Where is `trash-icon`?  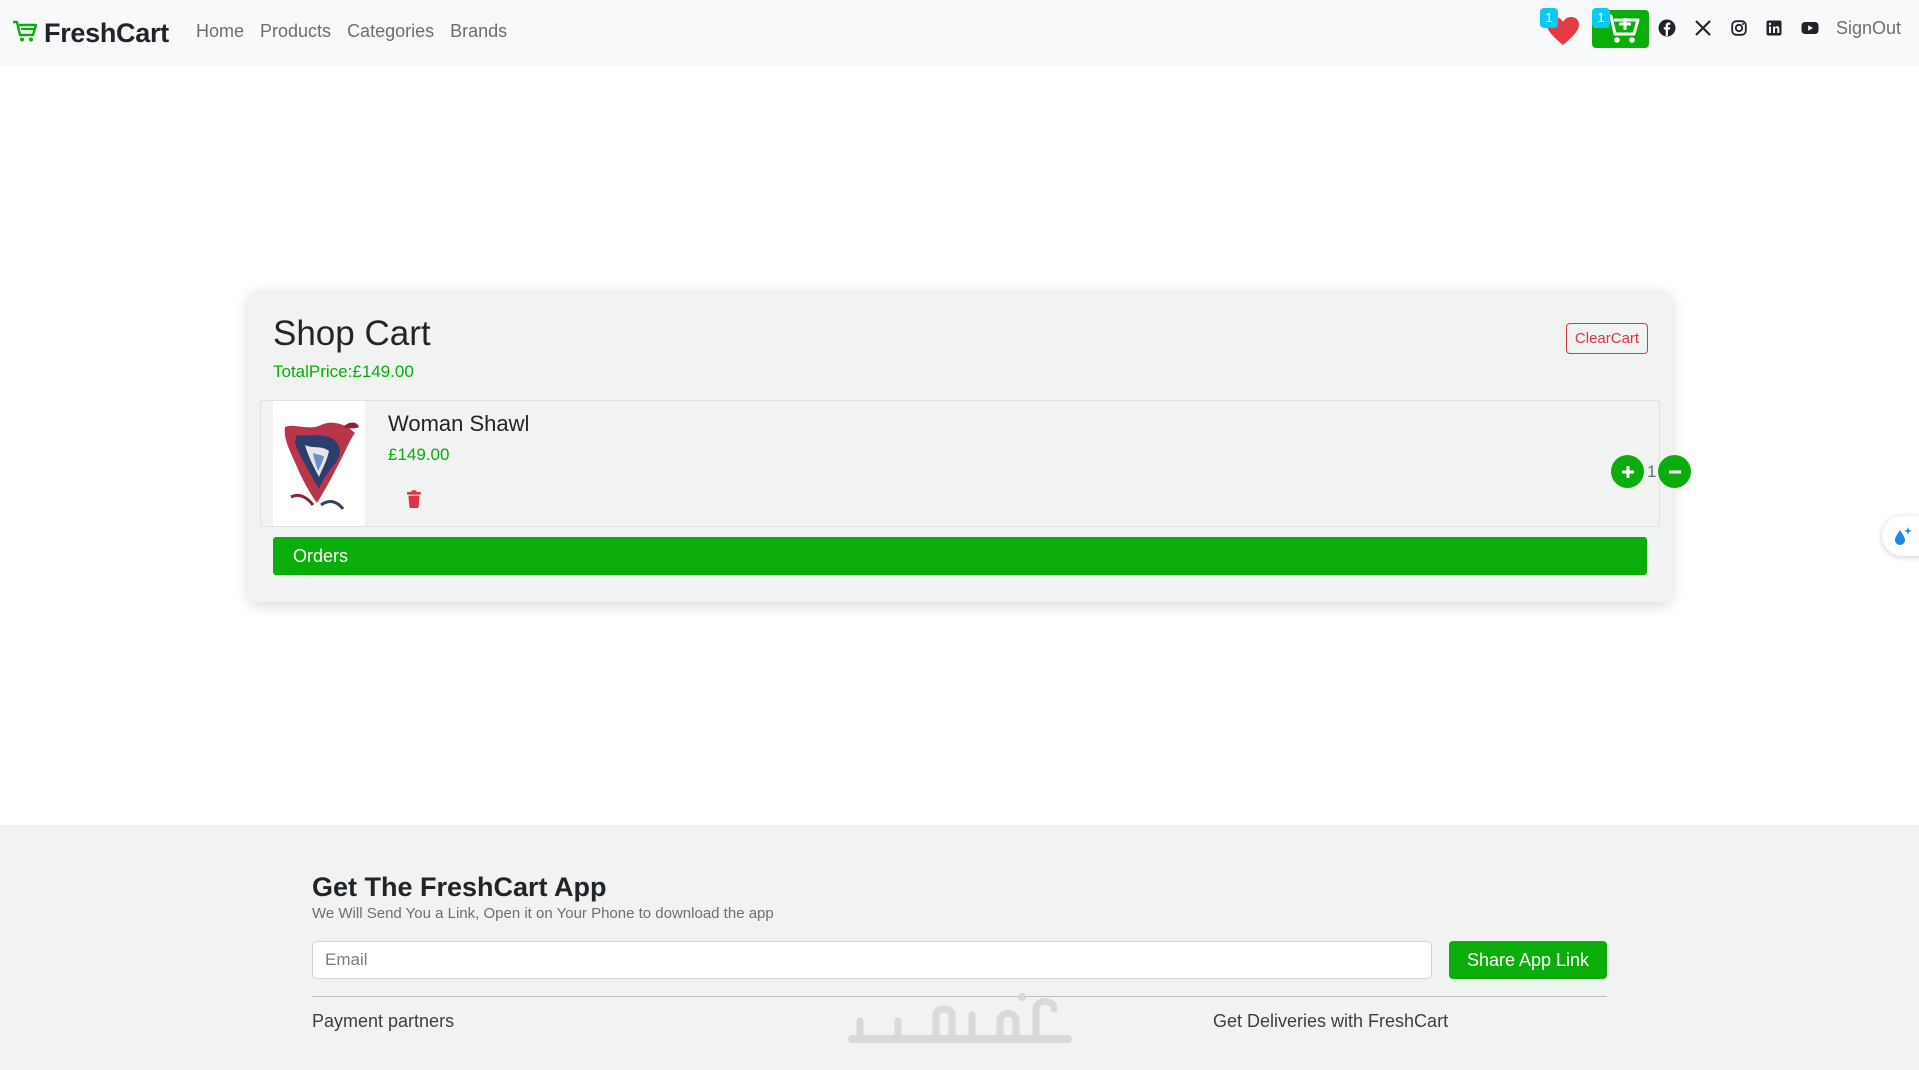 trash-icon is located at coordinates (415, 500).